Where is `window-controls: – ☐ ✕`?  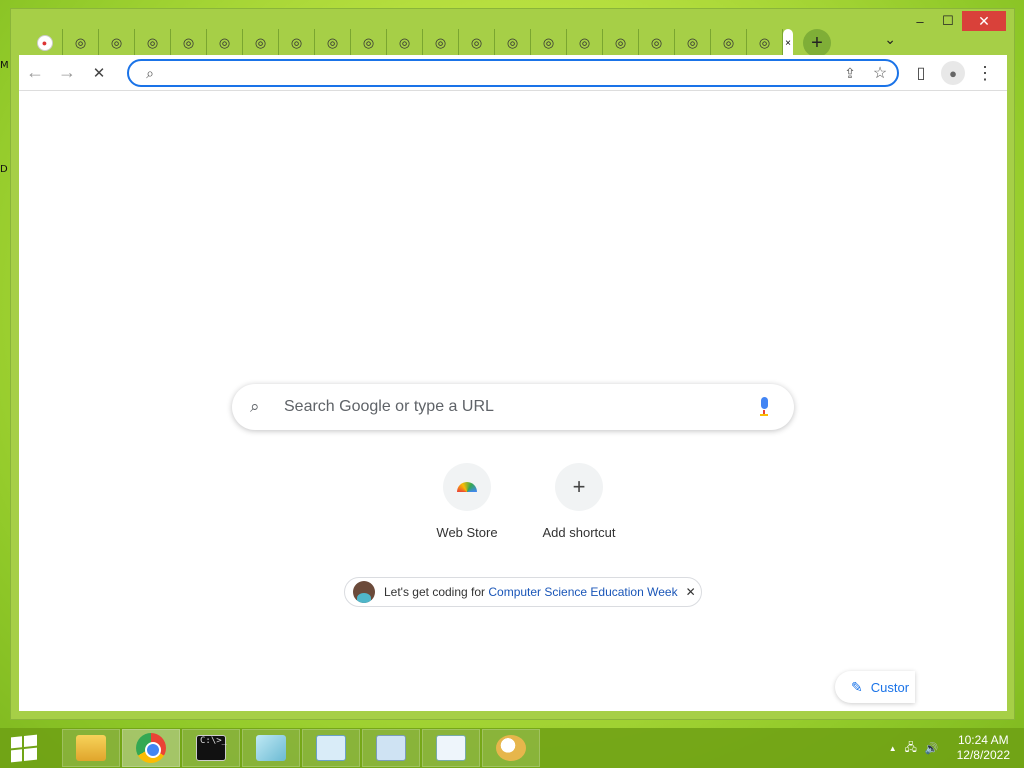 window-controls: – ☐ ✕ is located at coordinates (956, 22).